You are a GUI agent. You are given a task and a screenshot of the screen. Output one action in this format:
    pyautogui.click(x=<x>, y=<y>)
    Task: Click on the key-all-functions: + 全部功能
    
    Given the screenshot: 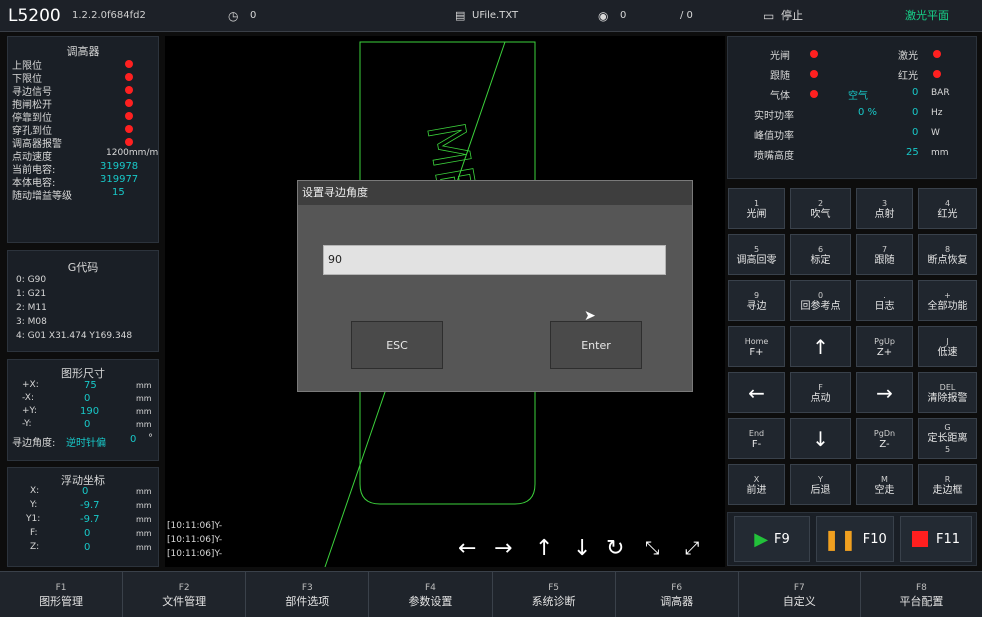 What is the action you would take?
    pyautogui.click(x=947, y=300)
    